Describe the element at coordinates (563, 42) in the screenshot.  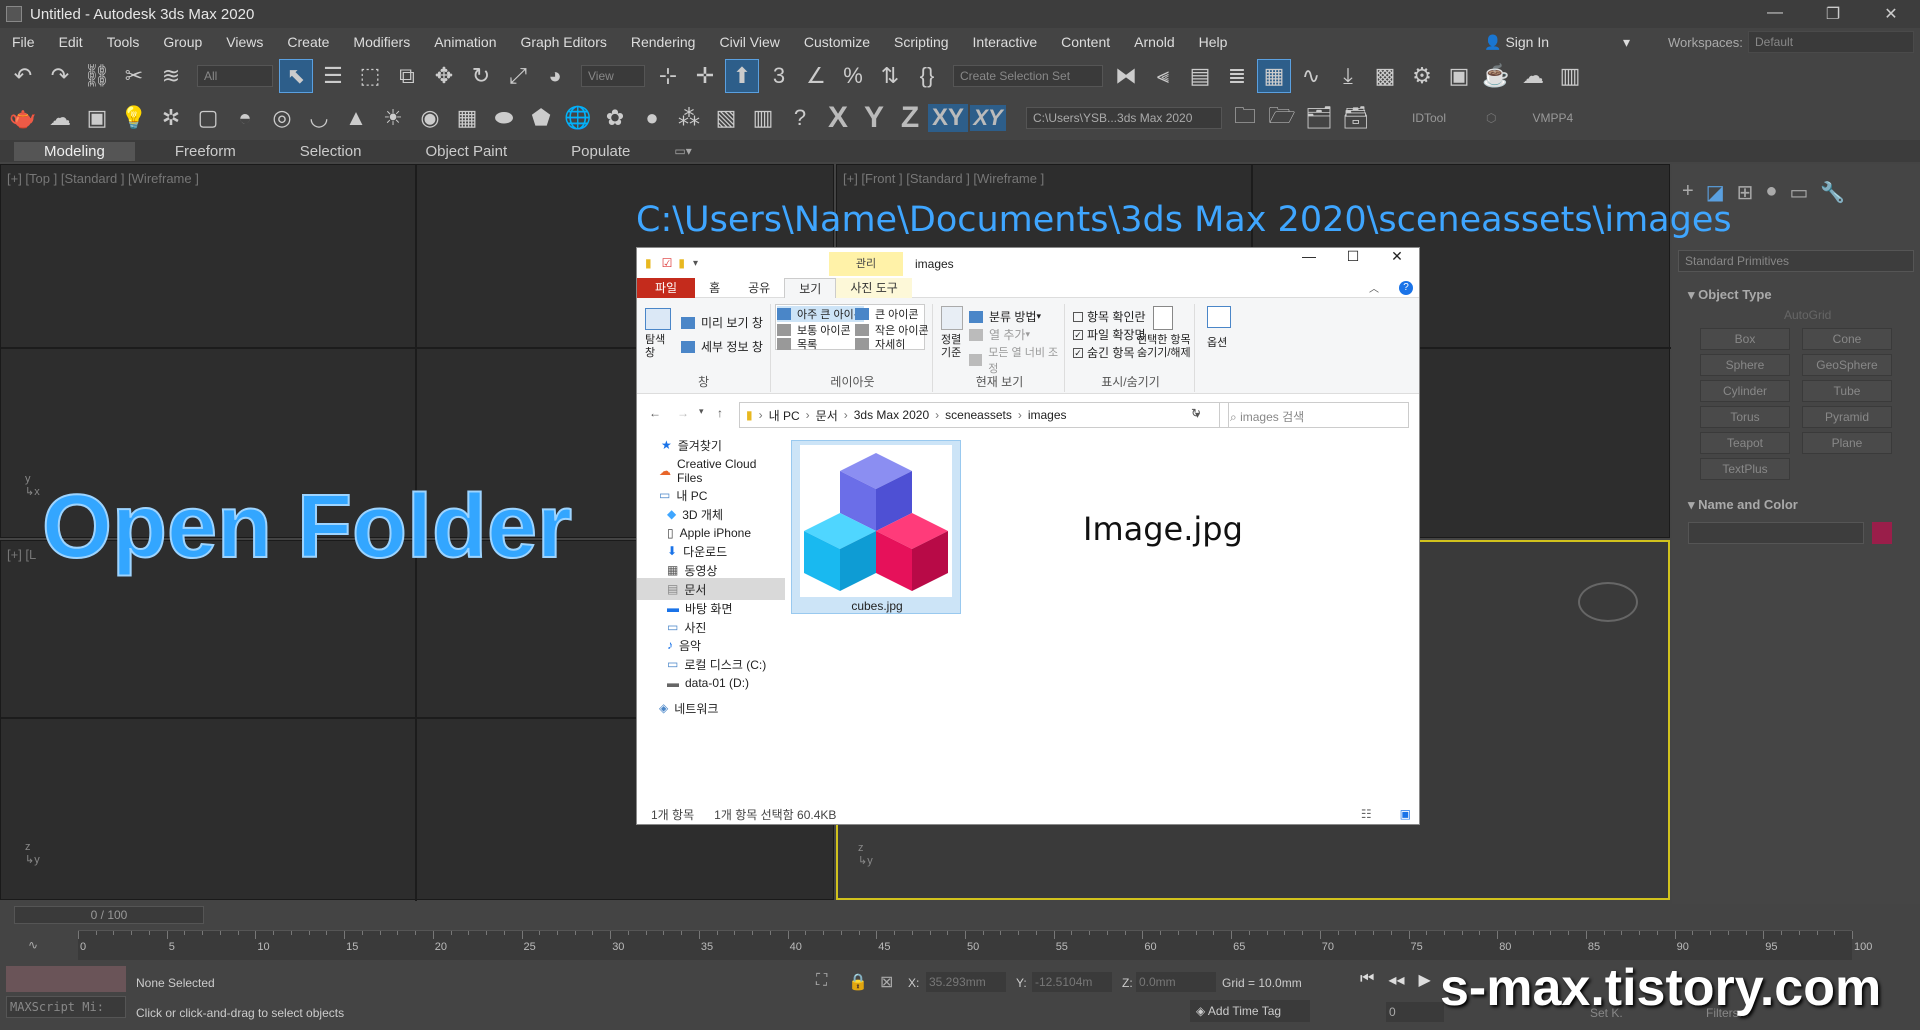
I see `menu-graph-editors: Graph Editors` at that location.